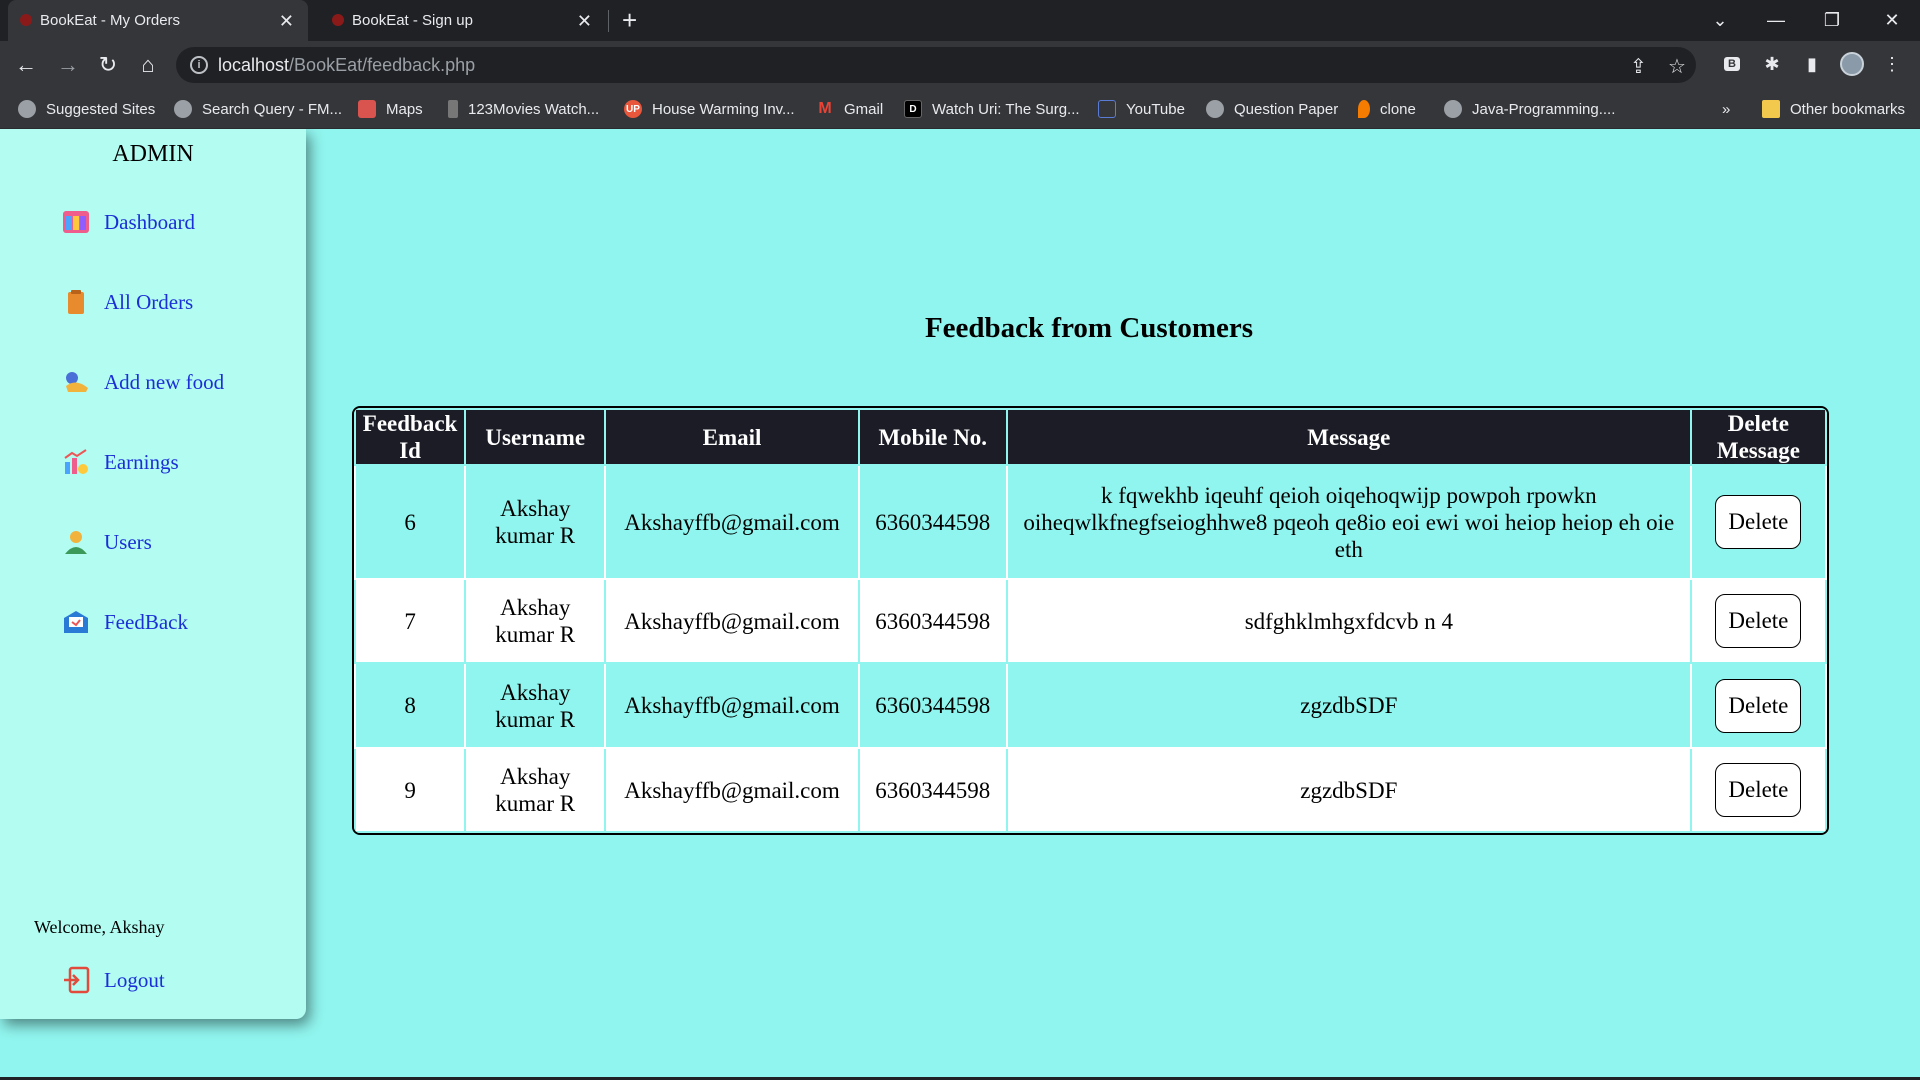 This screenshot has height=1080, width=1920. What do you see at coordinates (99, 927) in the screenshot?
I see `welcome-text: Welcome, Akshay` at bounding box center [99, 927].